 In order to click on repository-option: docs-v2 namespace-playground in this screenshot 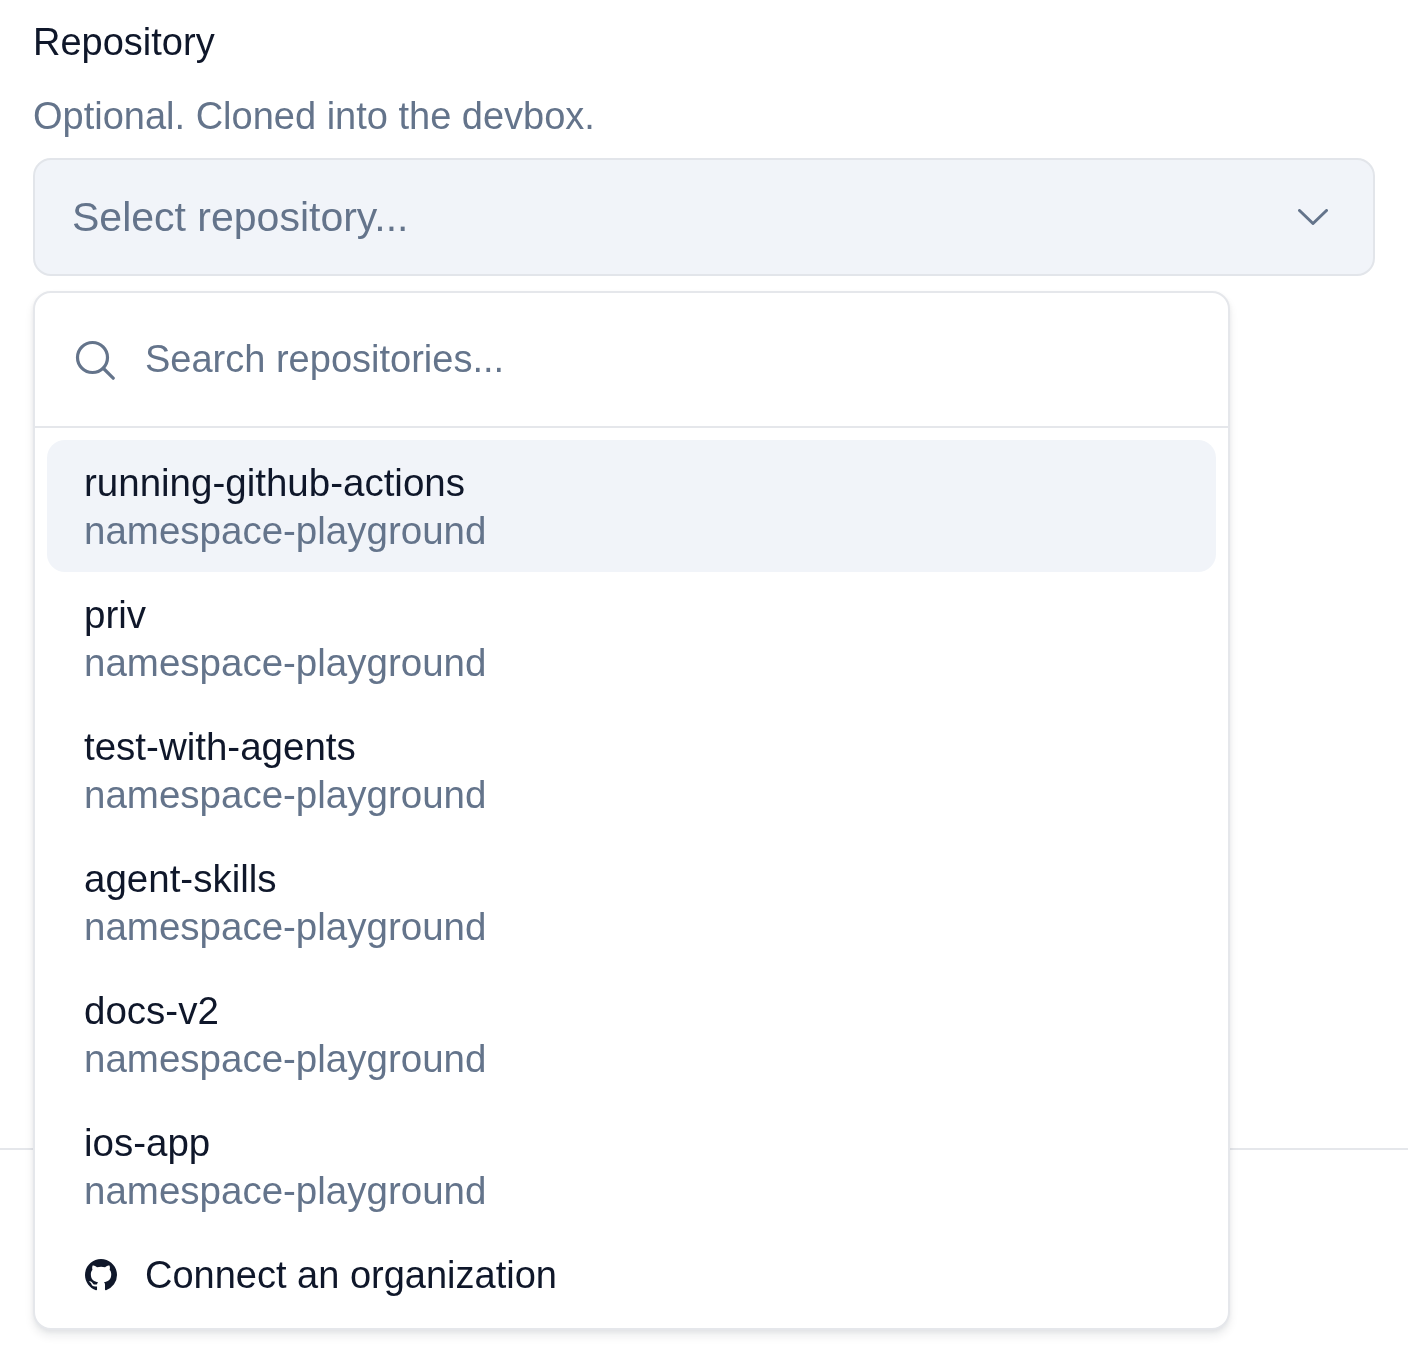, I will do `click(631, 1034)`.